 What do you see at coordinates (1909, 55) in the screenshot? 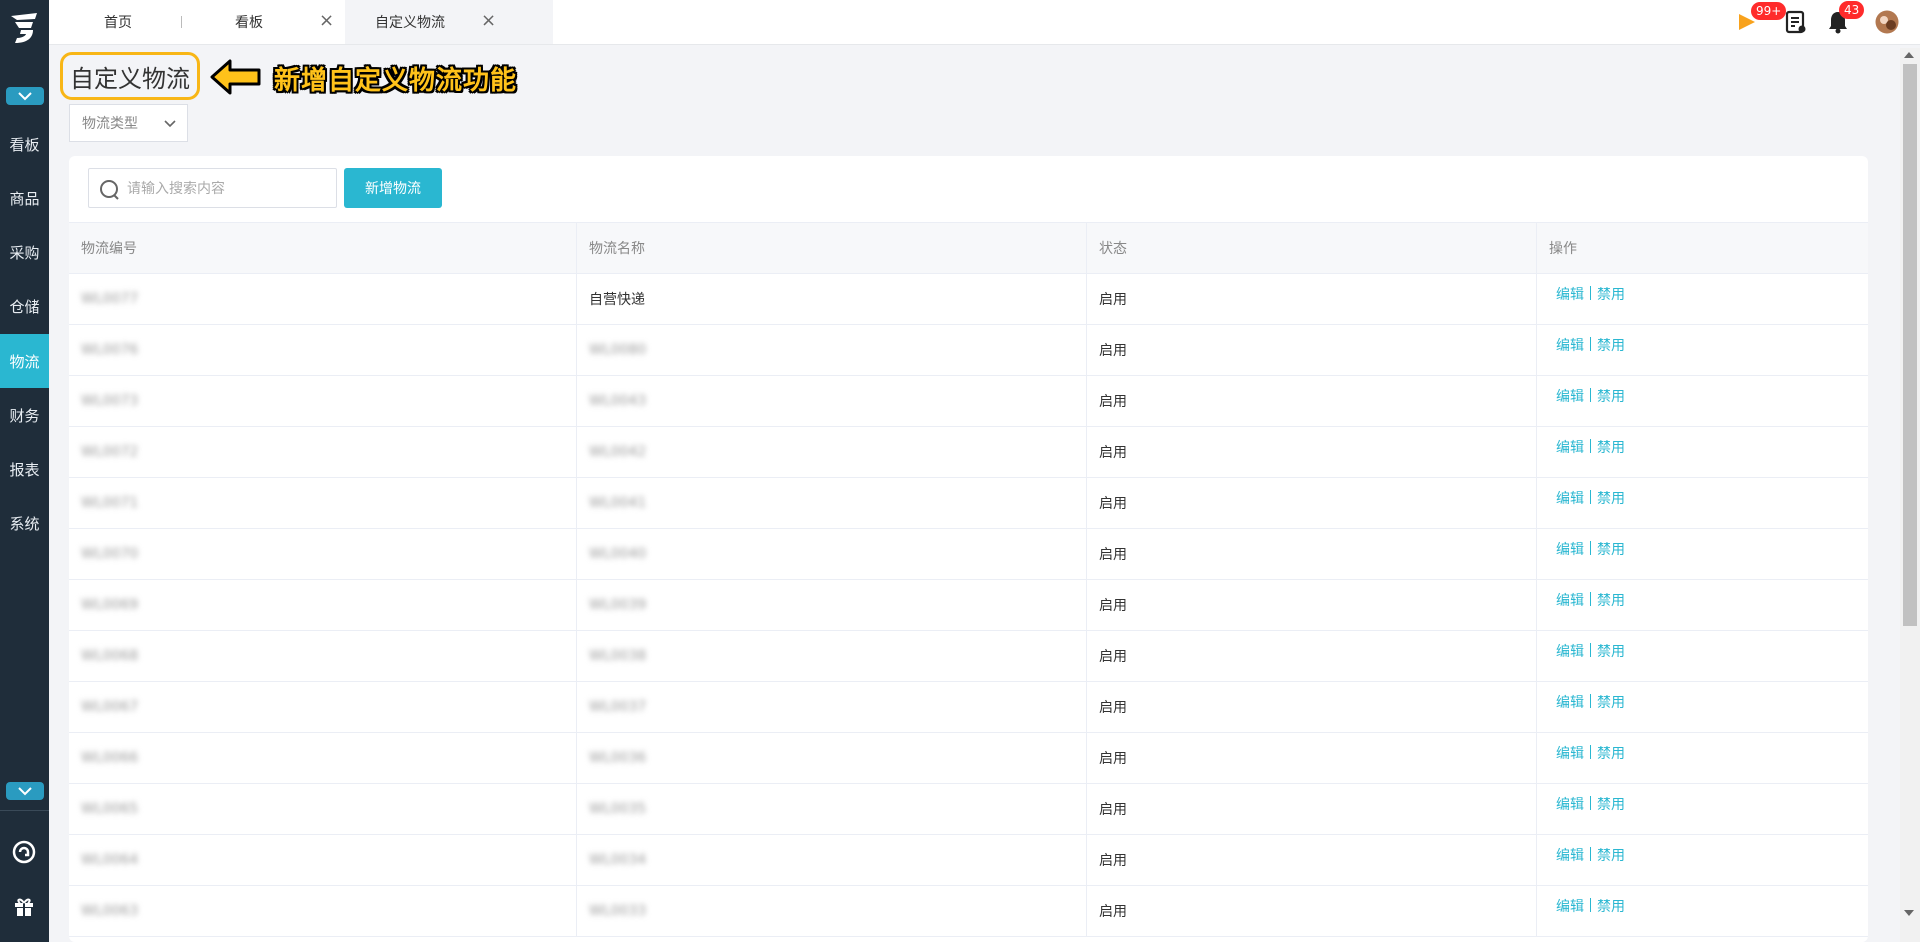
I see `scroll-up-arrow-icon` at bounding box center [1909, 55].